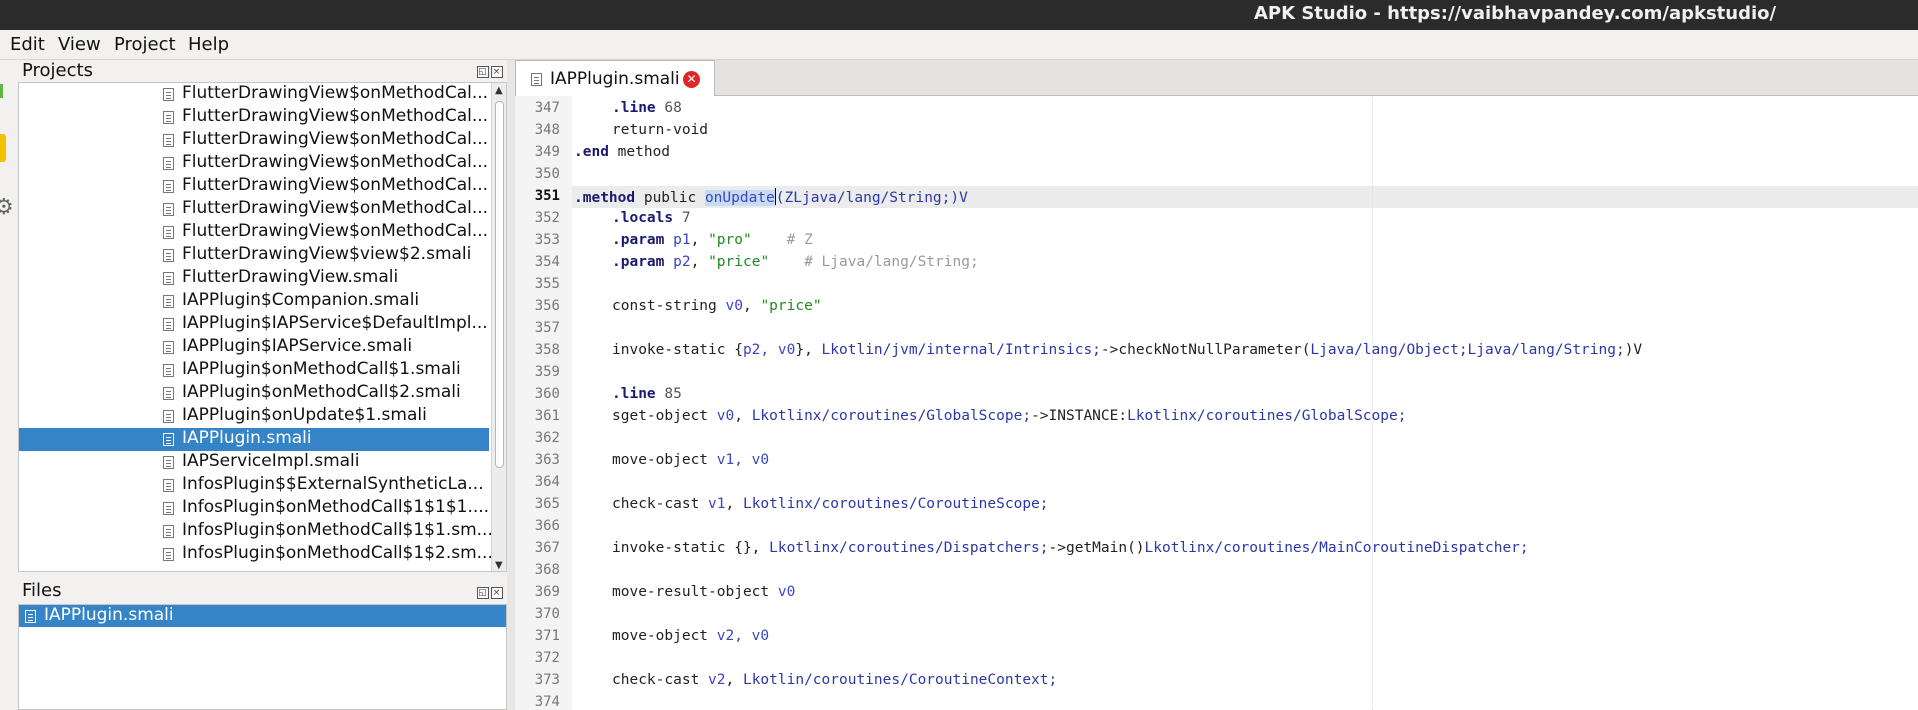 This screenshot has height=710, width=1918. I want to click on line-number: 360, so click(547, 394).